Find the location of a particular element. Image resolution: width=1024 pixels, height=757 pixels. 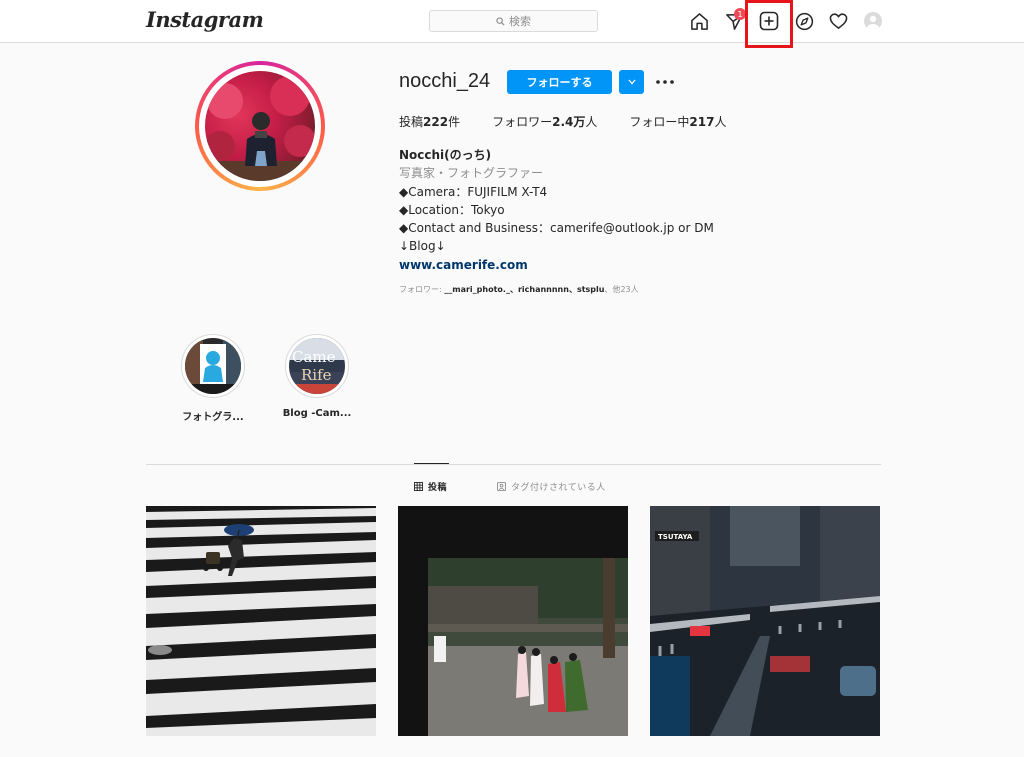

home-icon is located at coordinates (699, 21).